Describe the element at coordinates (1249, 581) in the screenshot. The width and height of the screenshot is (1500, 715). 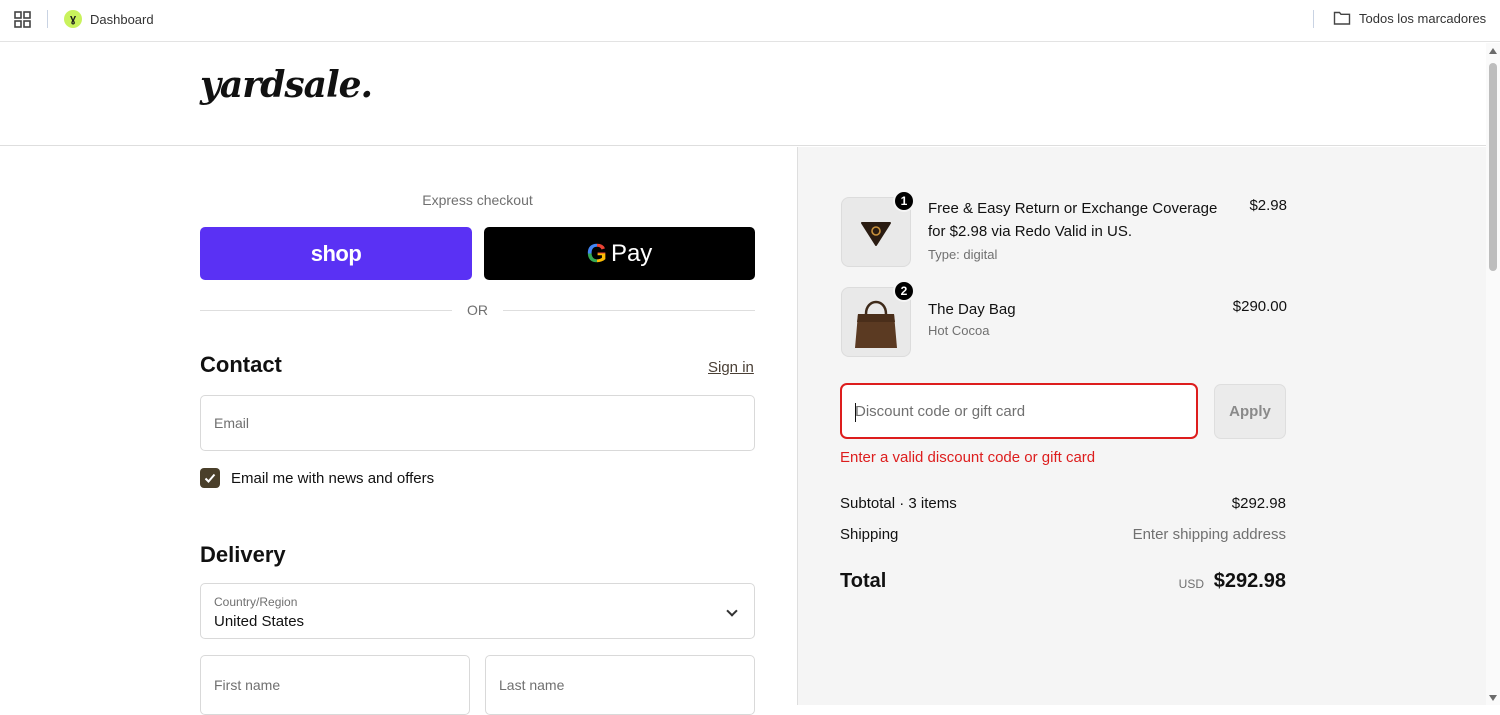
I see `total-value: $292.98` at that location.